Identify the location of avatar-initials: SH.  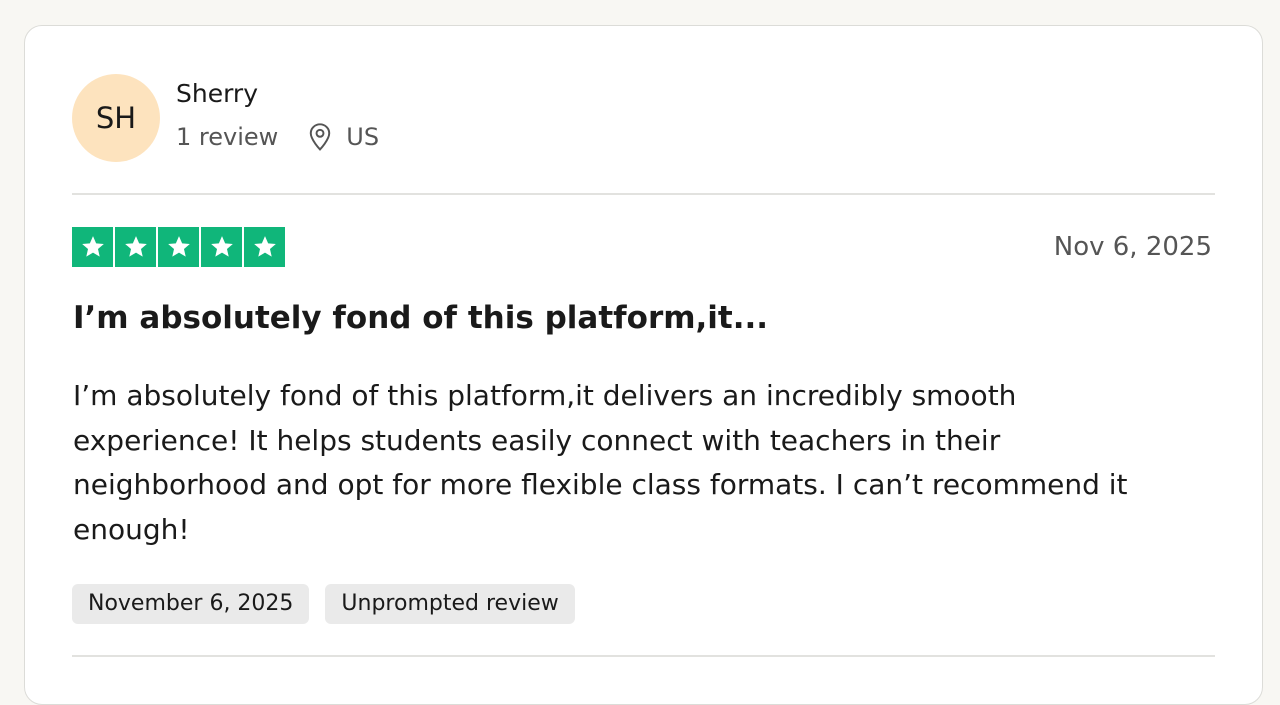
(116, 118).